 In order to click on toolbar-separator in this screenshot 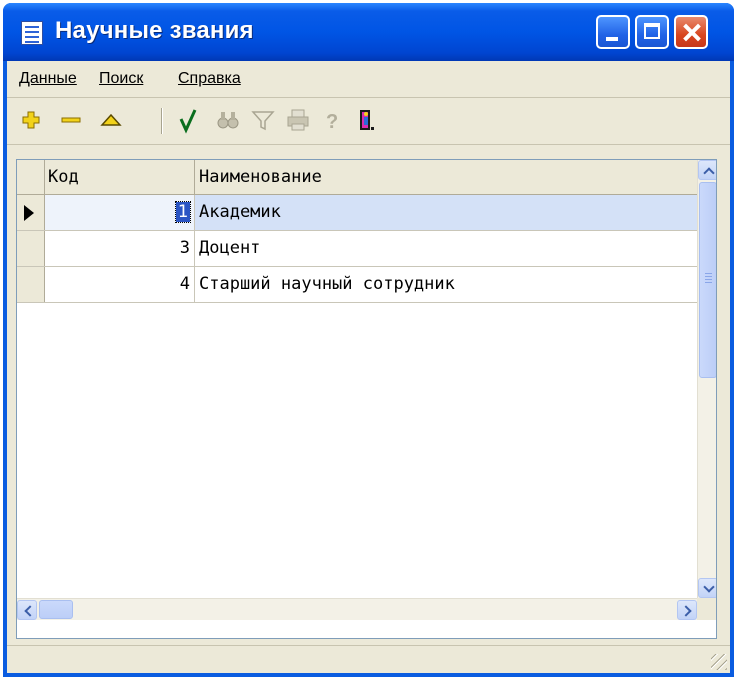, I will do `click(162, 121)`.